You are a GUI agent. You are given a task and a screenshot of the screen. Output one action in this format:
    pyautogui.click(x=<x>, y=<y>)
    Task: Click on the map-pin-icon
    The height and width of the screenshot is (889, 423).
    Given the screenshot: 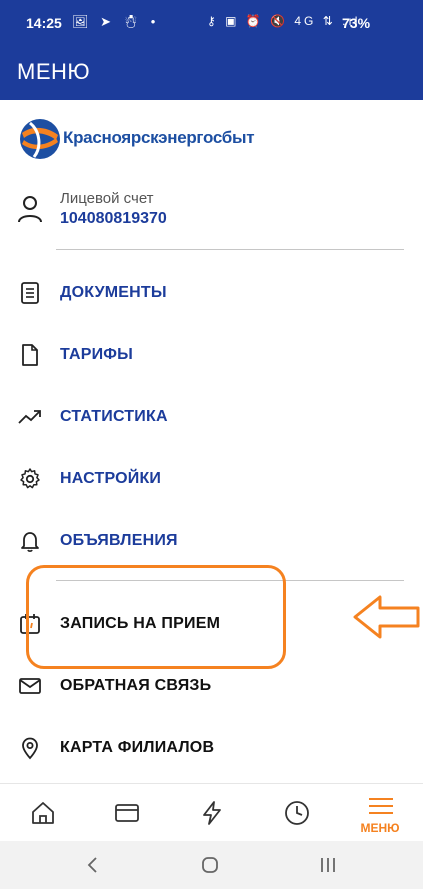 What is the action you would take?
    pyautogui.click(x=30, y=748)
    